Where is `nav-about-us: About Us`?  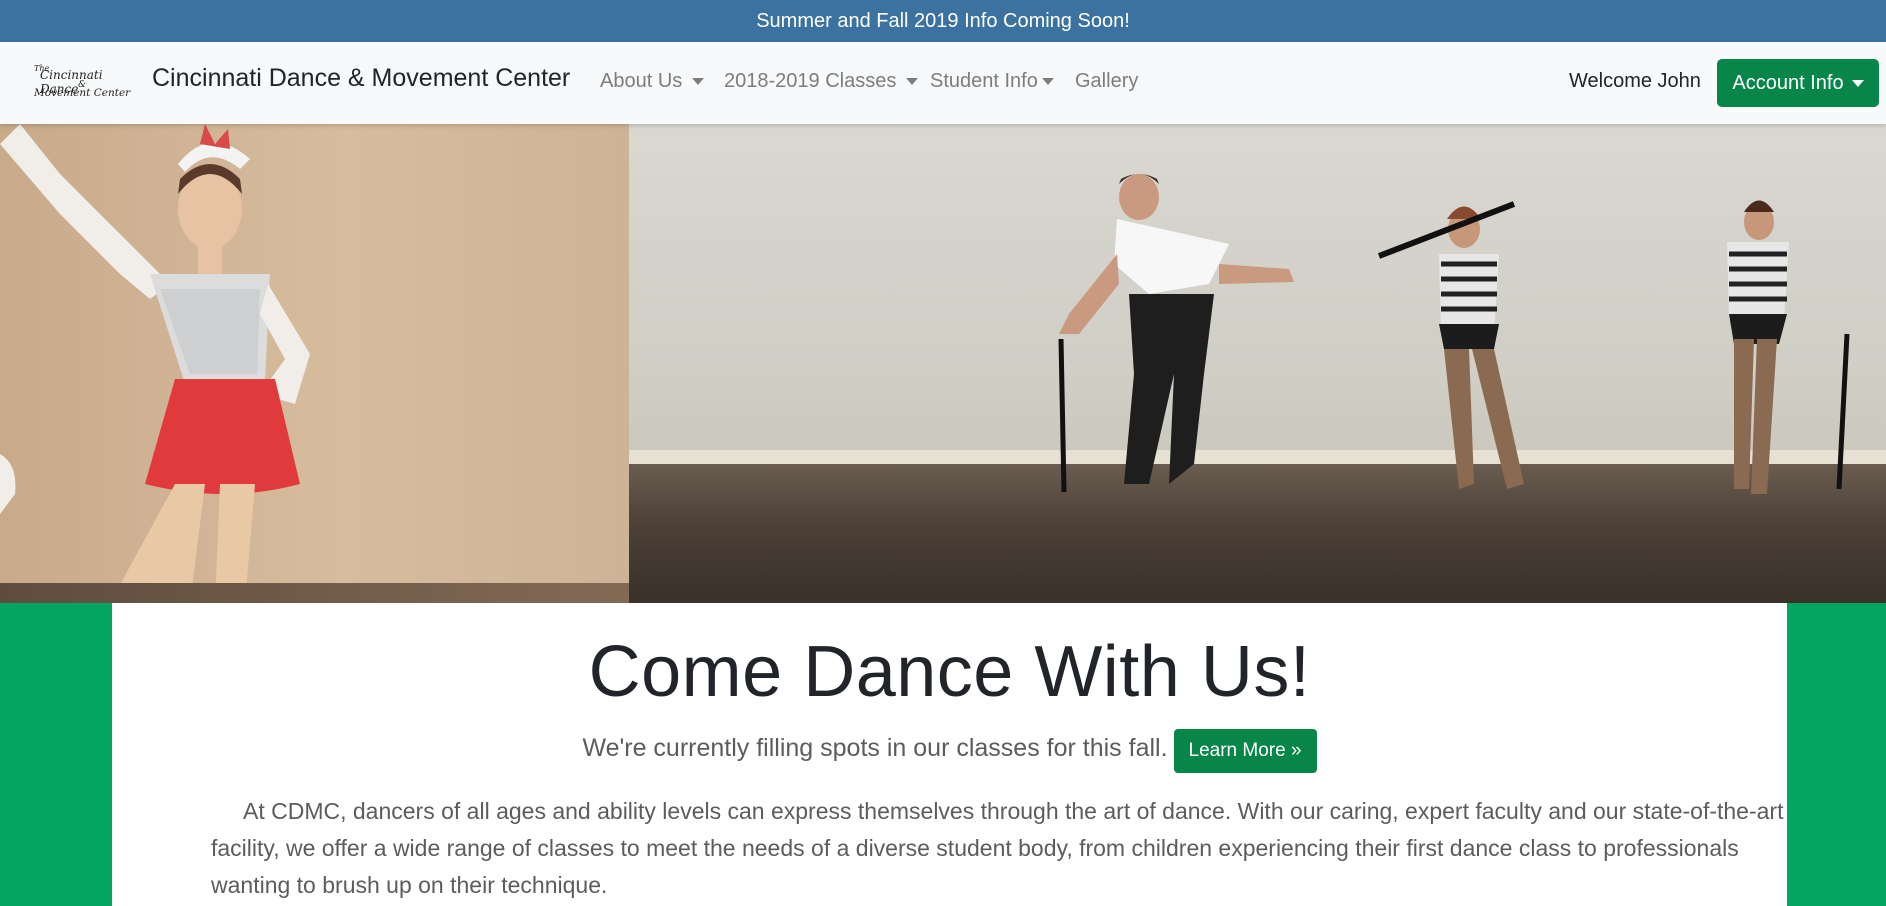
nav-about-us: About Us is located at coordinates (652, 81).